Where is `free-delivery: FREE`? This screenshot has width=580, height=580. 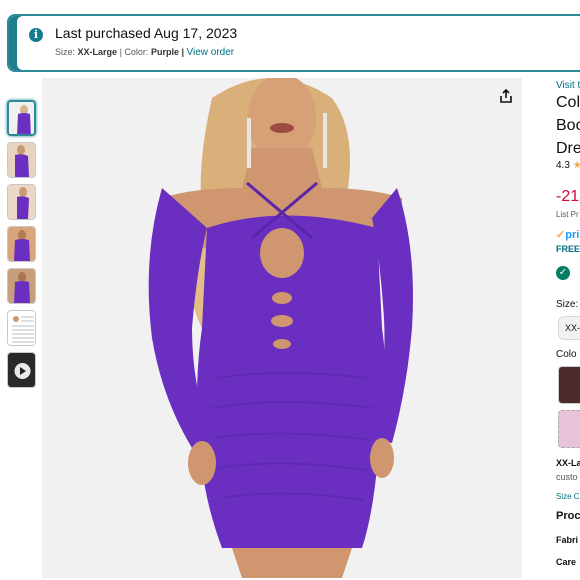
free-delivery: FREE is located at coordinates (568, 249).